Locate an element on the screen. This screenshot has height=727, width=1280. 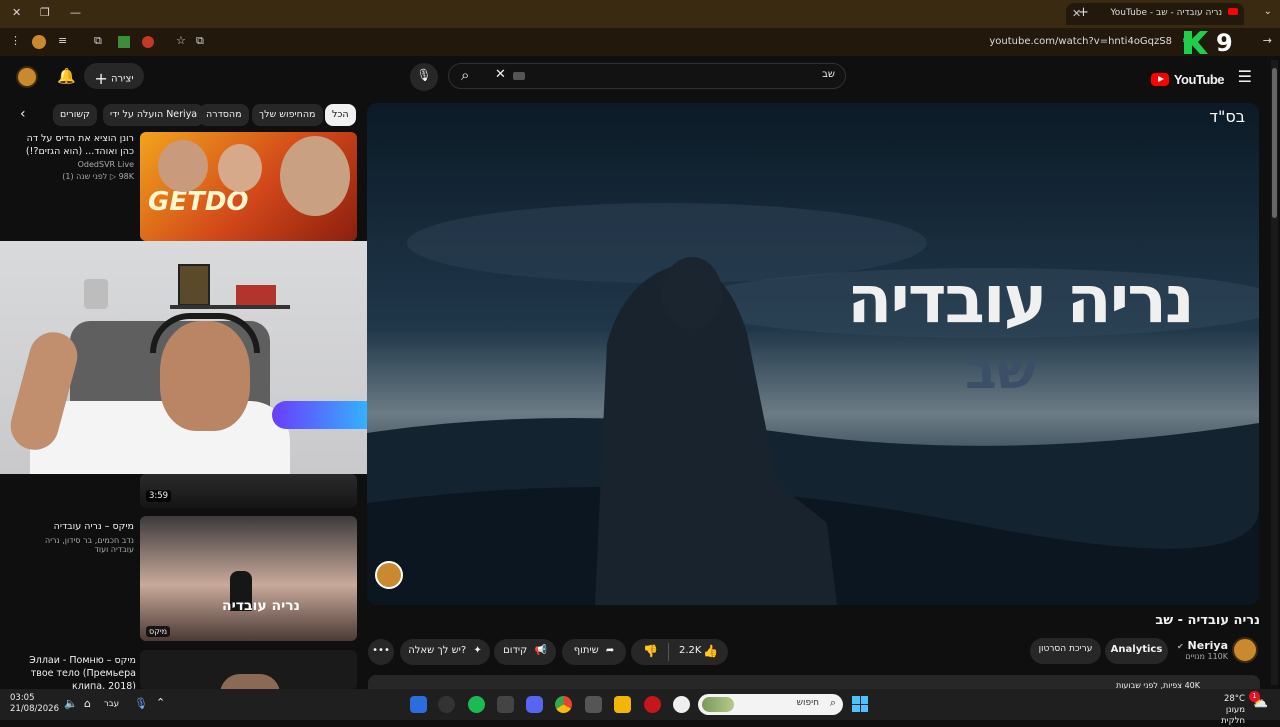
microphone-rgb is located at coordinates (327, 415).